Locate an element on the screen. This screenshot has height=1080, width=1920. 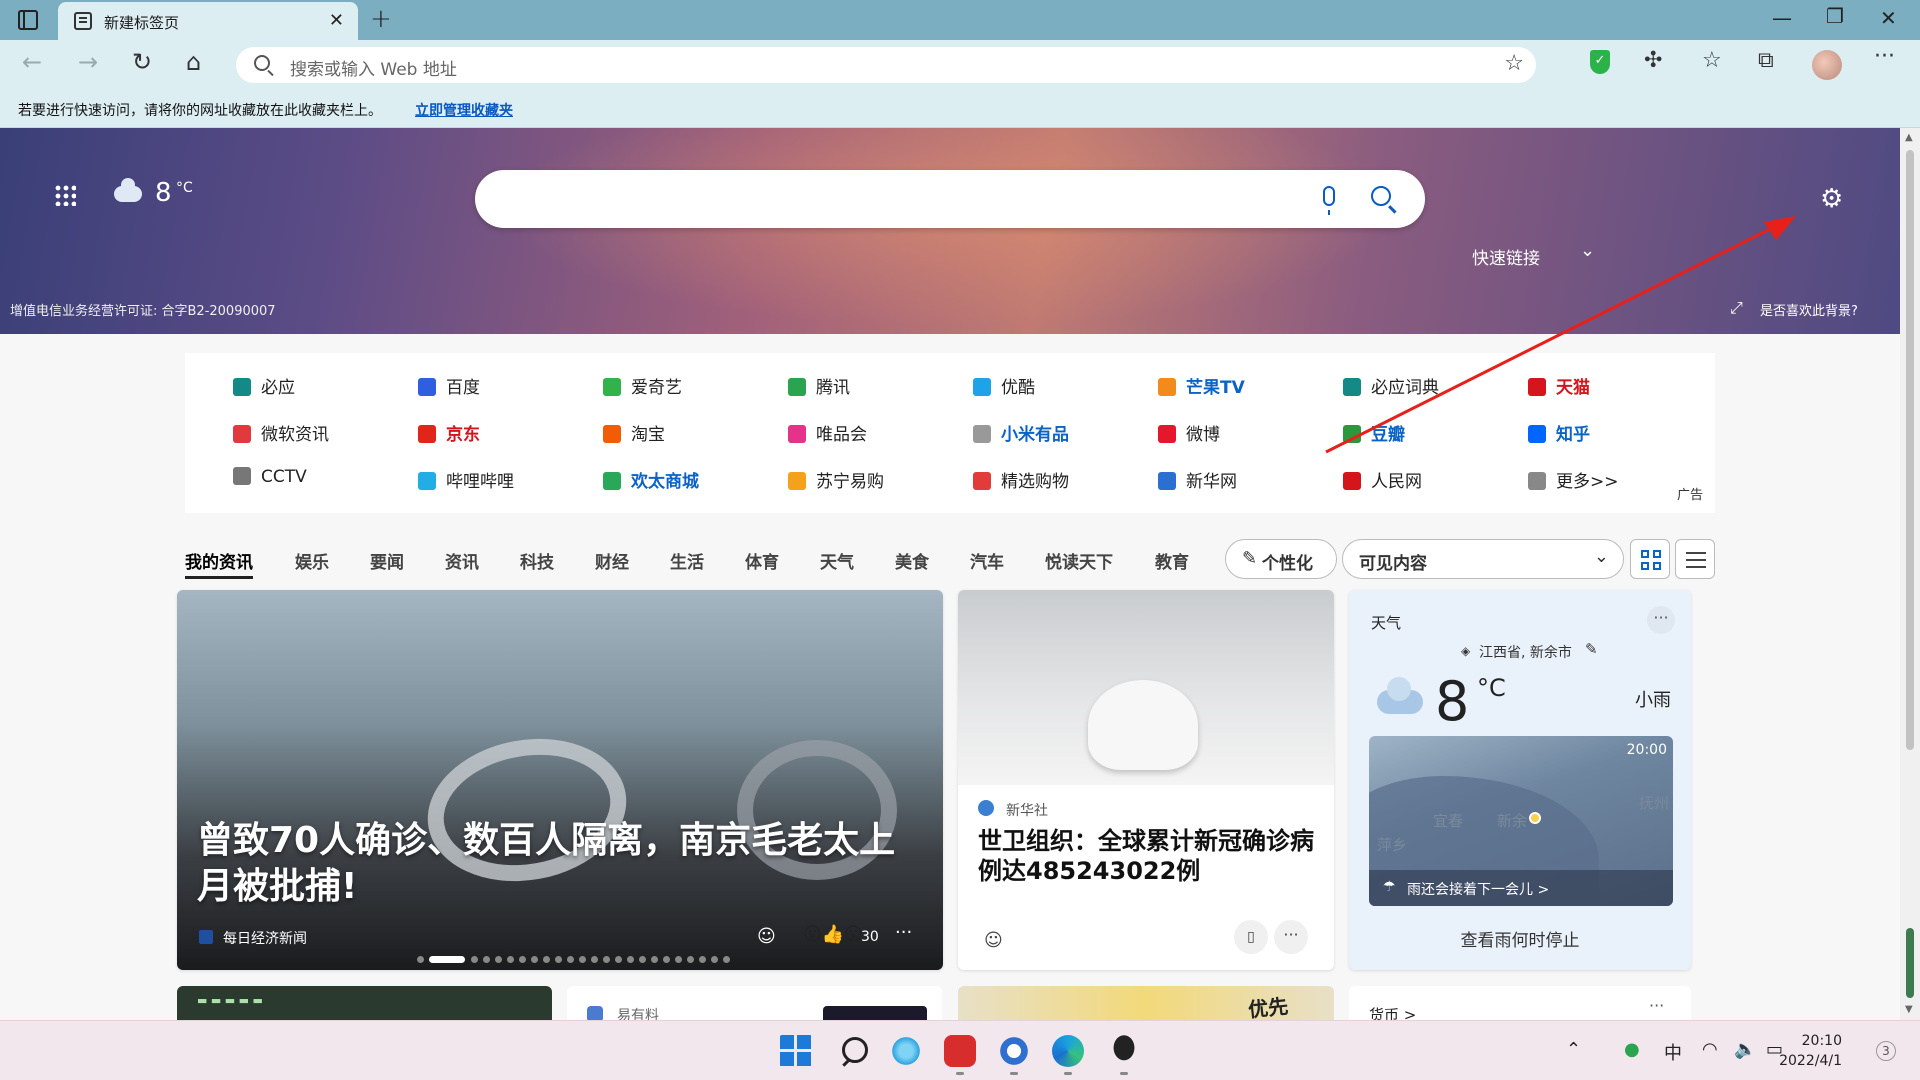
app-launcher-icon is located at coordinates (65, 195).